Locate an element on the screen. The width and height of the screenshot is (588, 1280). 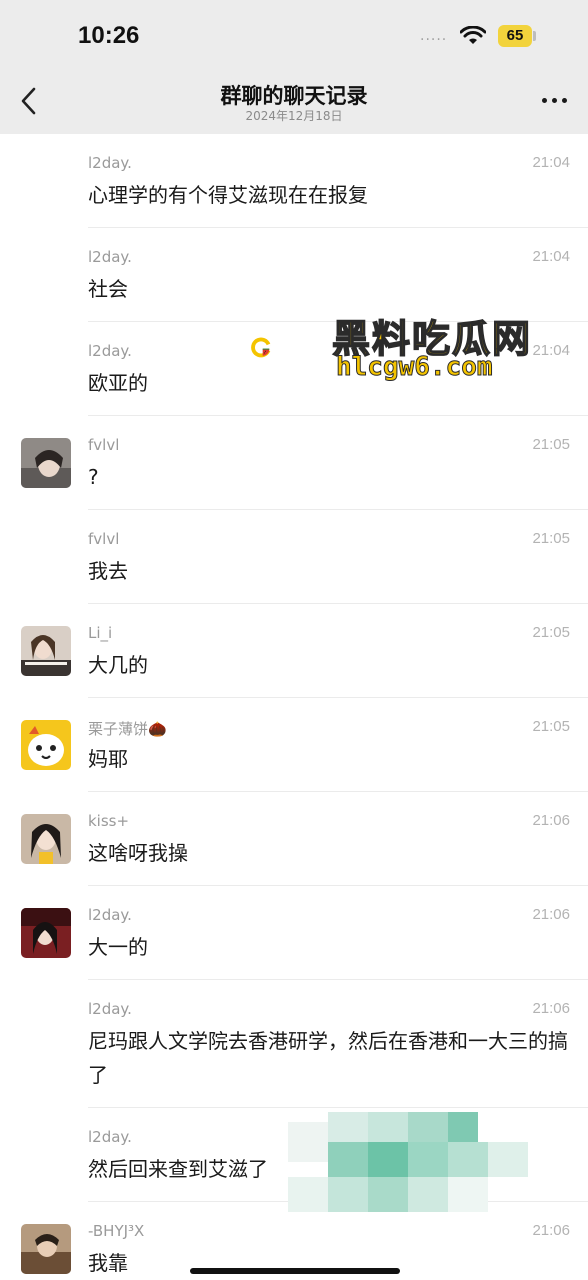
page-title: 群聊的聊天记录 is located at coordinates (294, 96).